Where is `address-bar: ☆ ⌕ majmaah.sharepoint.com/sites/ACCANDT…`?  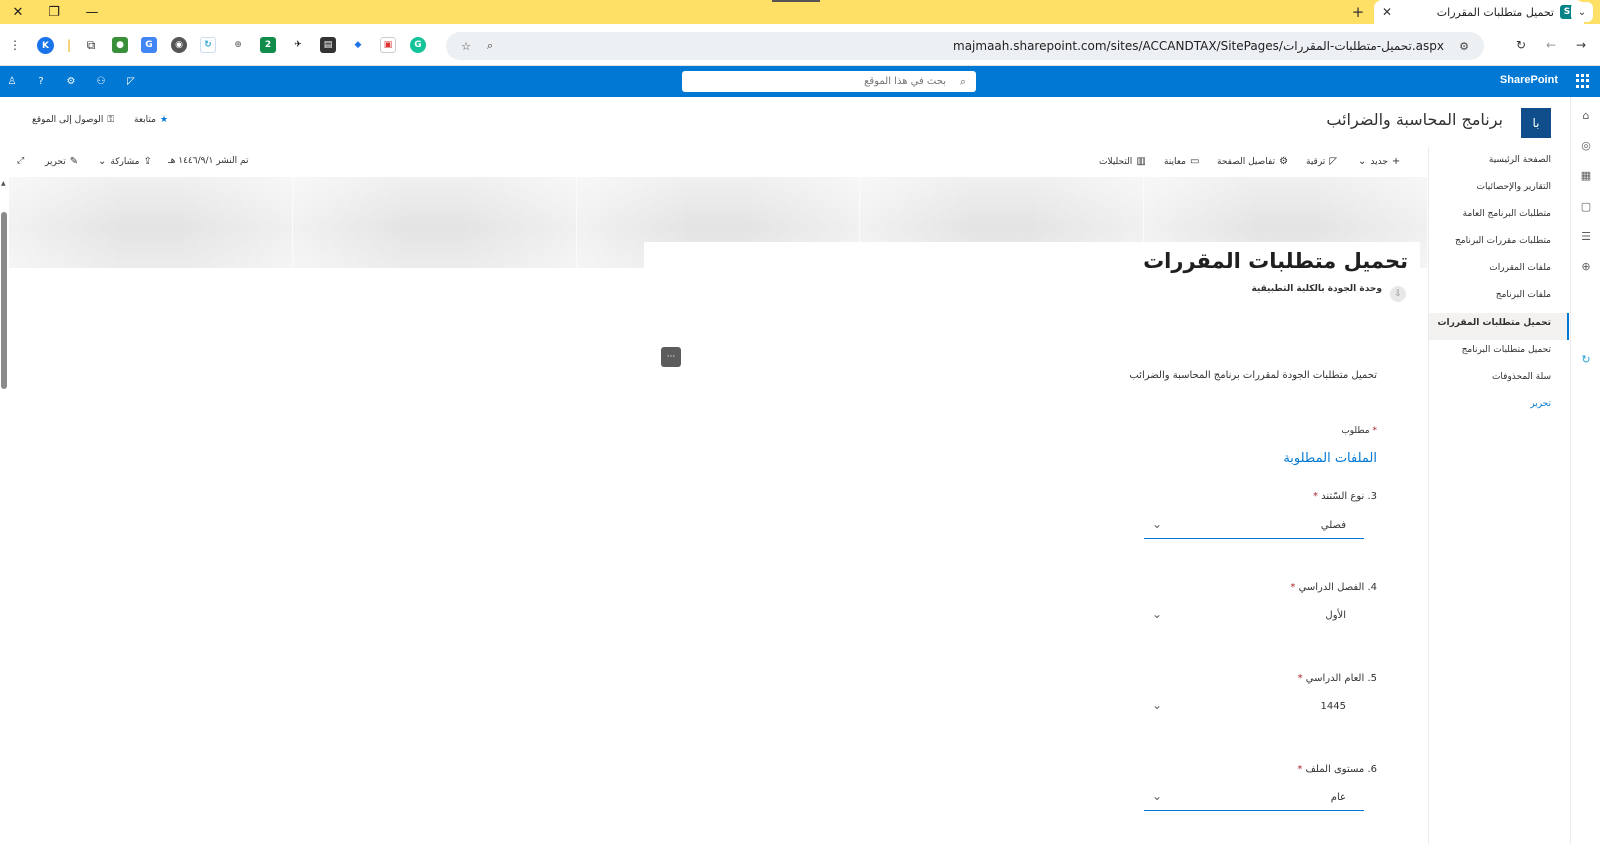
address-bar: ☆ ⌕ majmaah.sharepoint.com/sites/ACCANDT… is located at coordinates (965, 46).